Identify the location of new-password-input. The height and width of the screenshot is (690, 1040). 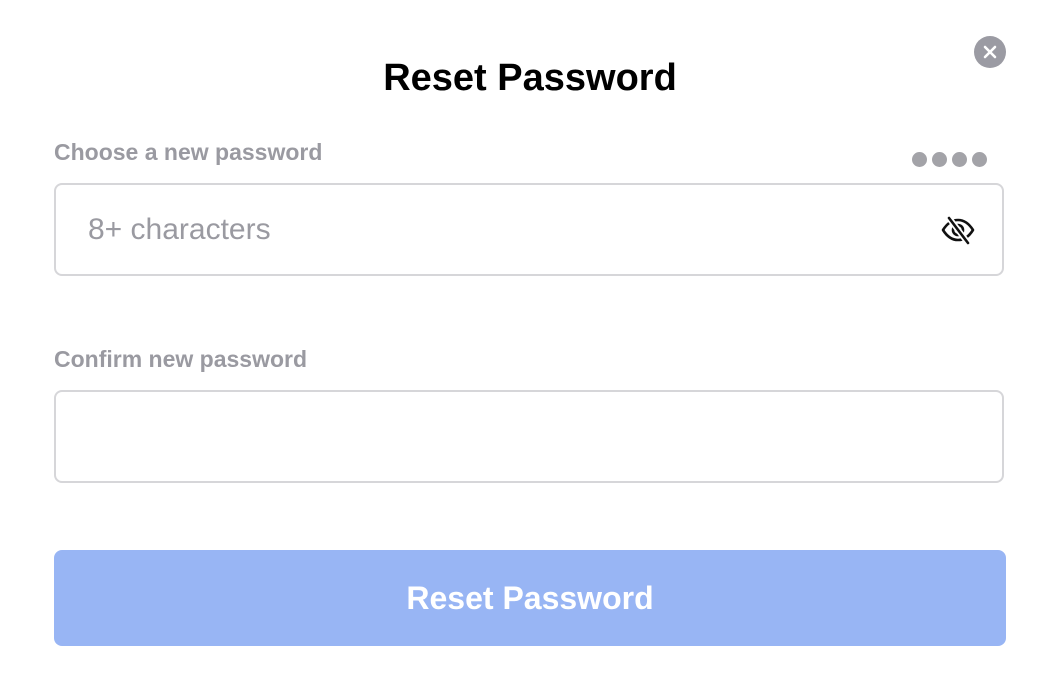
(498, 229).